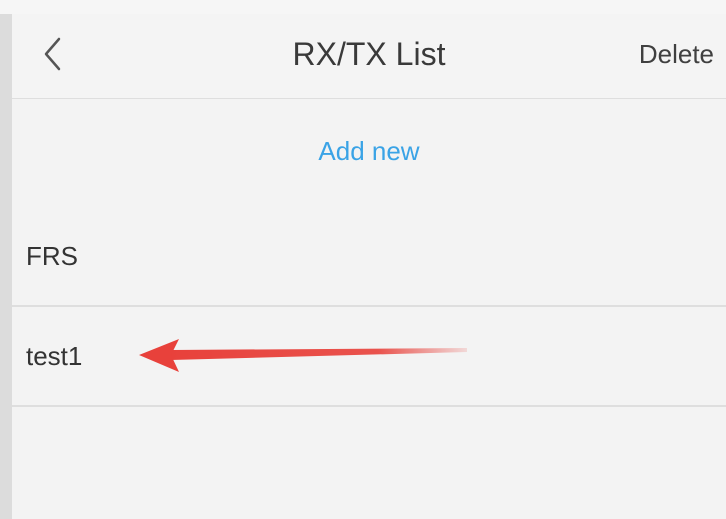 The width and height of the screenshot is (726, 519). What do you see at coordinates (369, 151) in the screenshot?
I see `add-new-button: Add new` at bounding box center [369, 151].